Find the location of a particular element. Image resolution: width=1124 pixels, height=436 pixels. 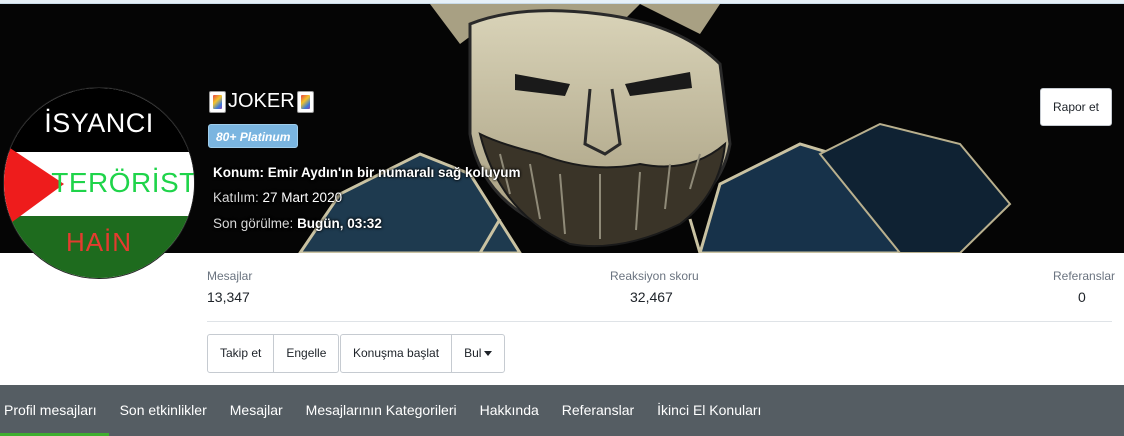

stat-reaction-value: 32,467 is located at coordinates (651, 297).